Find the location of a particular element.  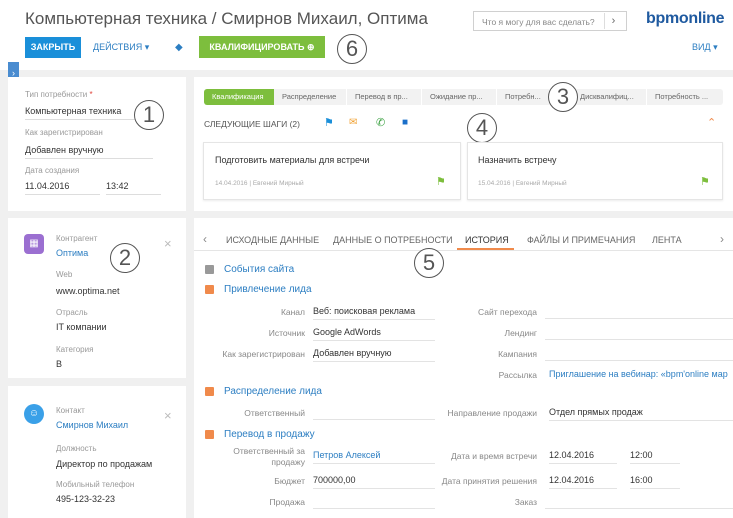

next-step-title: Назначить встречу is located at coordinates (517, 160).